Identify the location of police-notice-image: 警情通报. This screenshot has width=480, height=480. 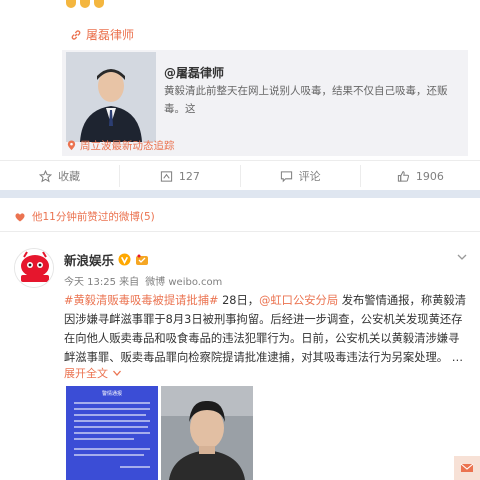
(112, 433).